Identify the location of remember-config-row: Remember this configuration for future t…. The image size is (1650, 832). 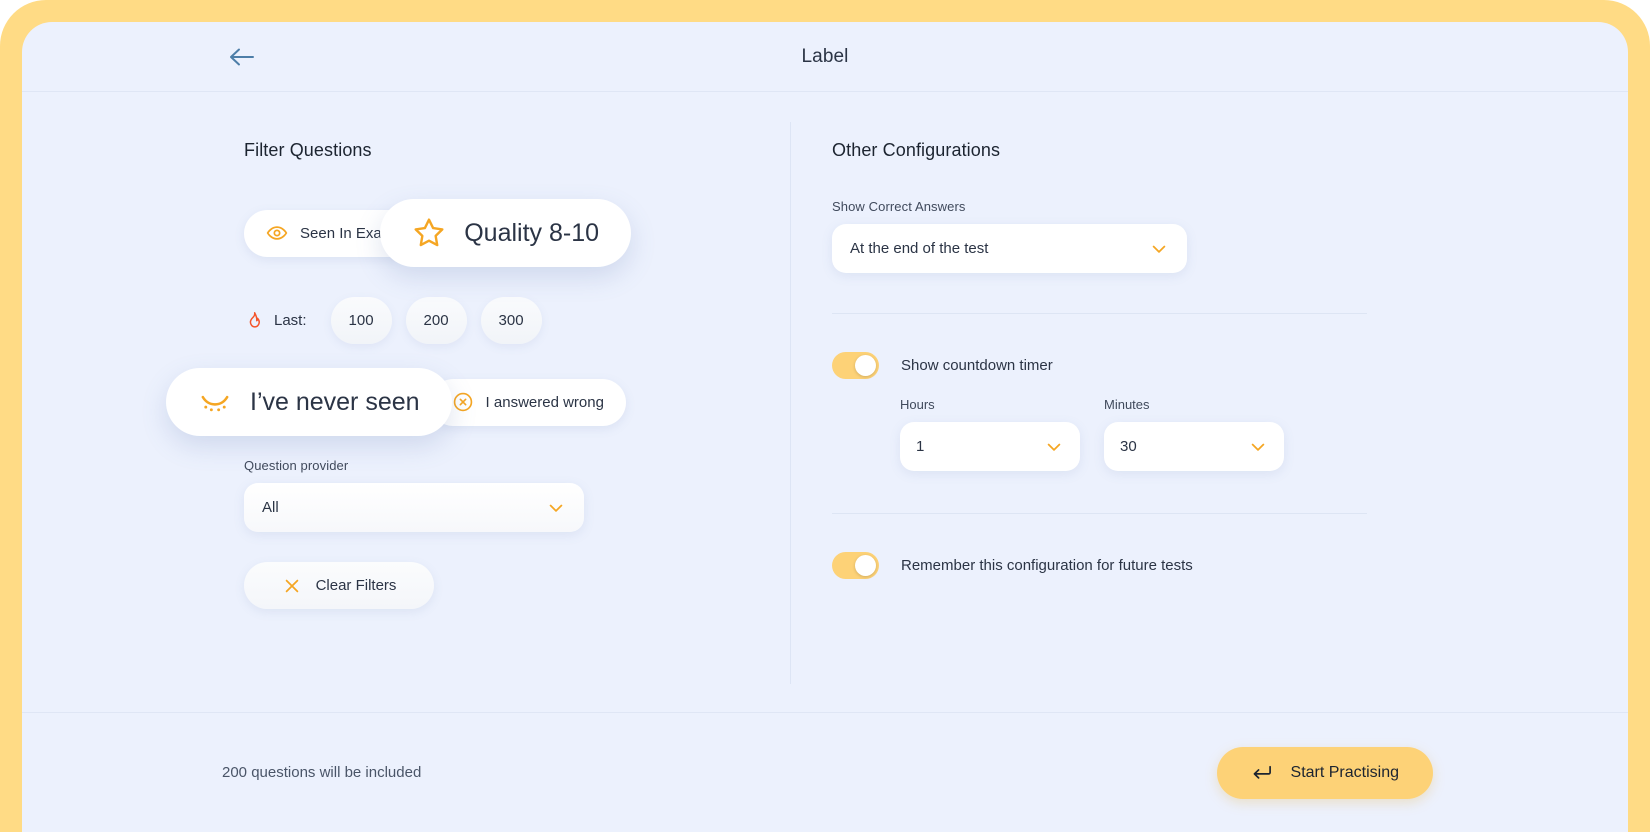
(1230, 565).